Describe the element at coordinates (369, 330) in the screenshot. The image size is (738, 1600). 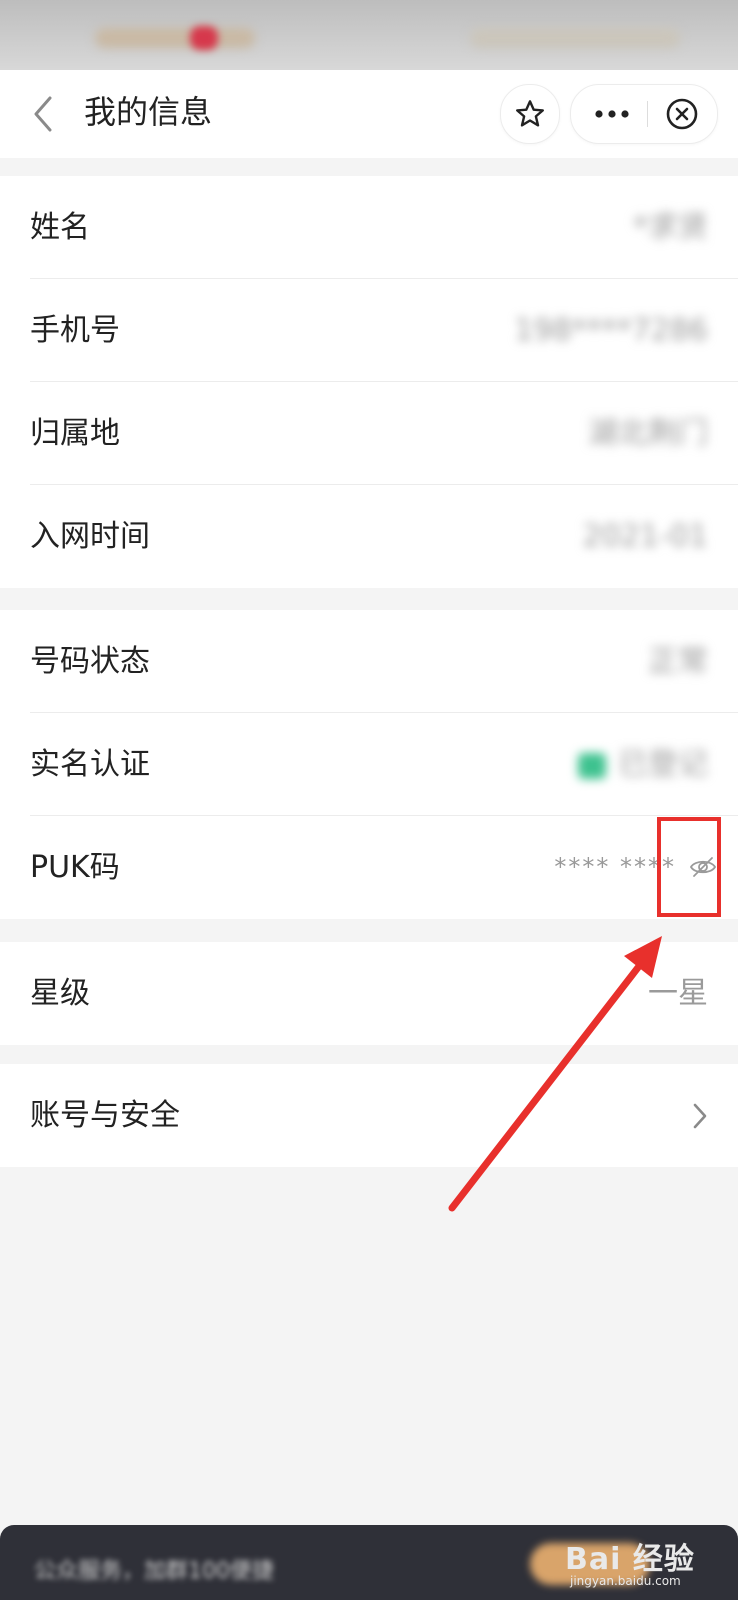
I see `row-phone: 手机号 198****7286` at that location.